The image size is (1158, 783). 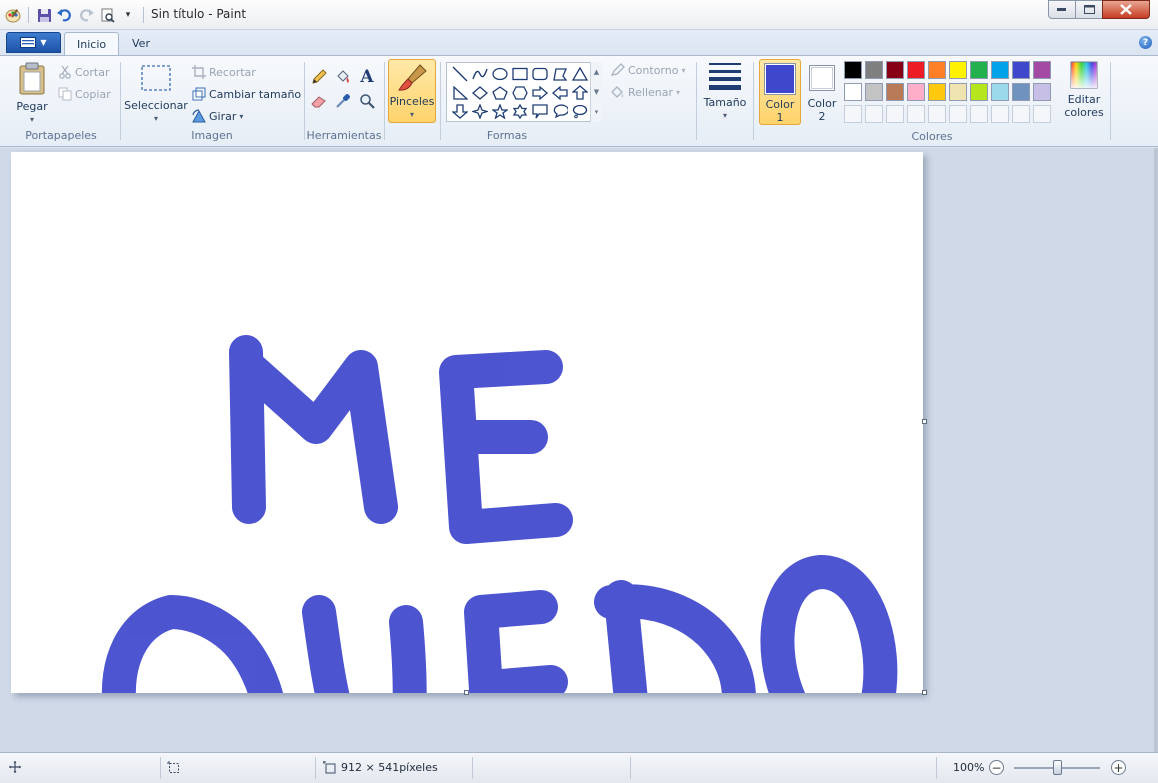 I want to click on resize-handle-bottom, so click(x=466, y=692).